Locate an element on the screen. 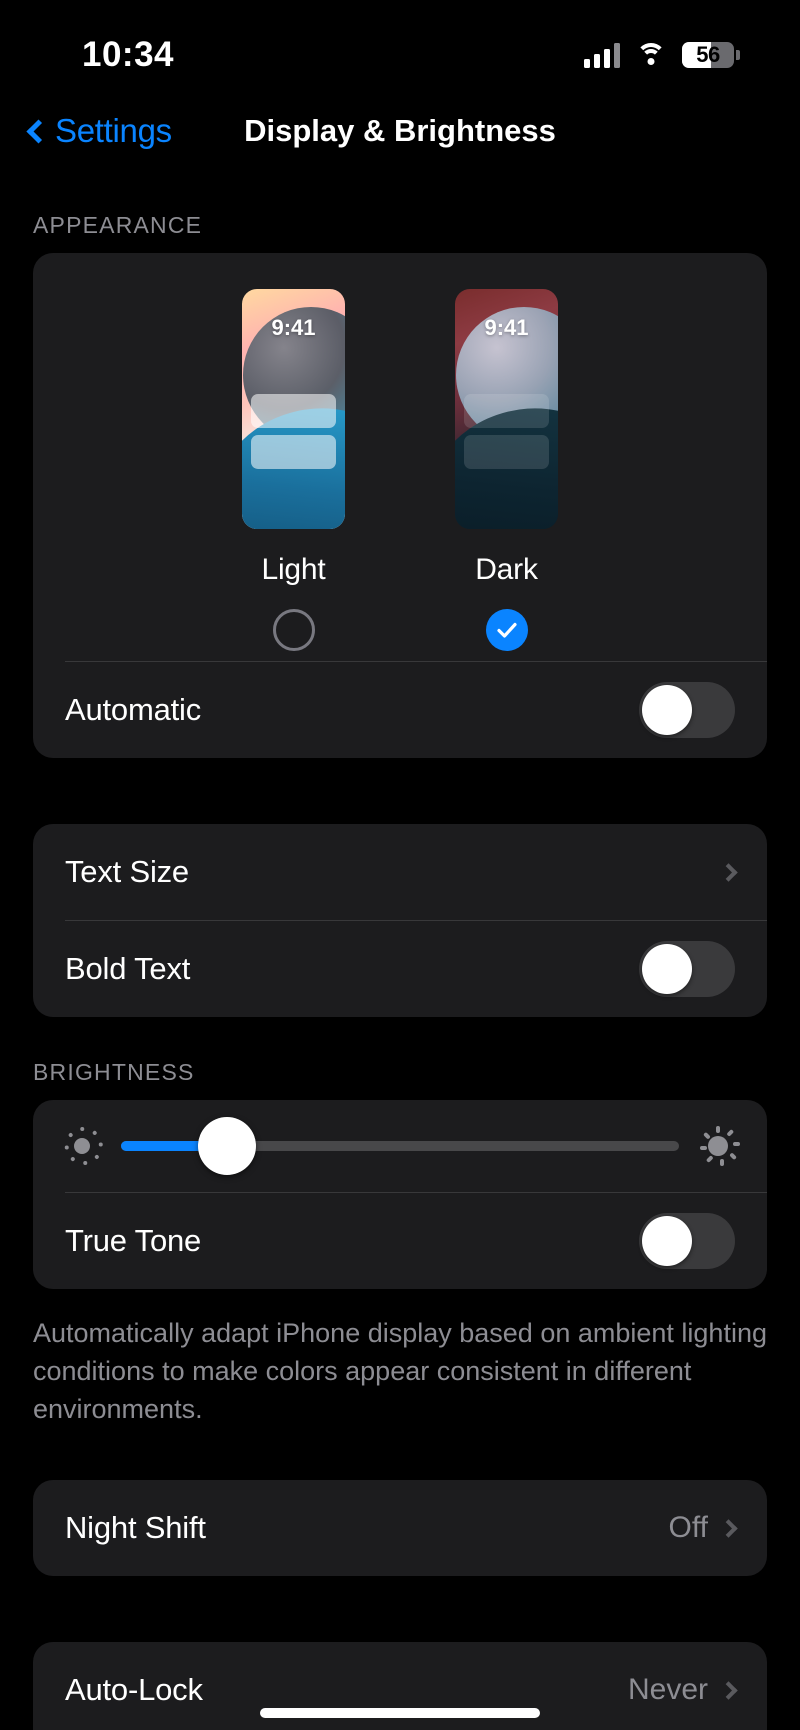  appearance-section-header: APPEARANCE is located at coordinates (118, 225).